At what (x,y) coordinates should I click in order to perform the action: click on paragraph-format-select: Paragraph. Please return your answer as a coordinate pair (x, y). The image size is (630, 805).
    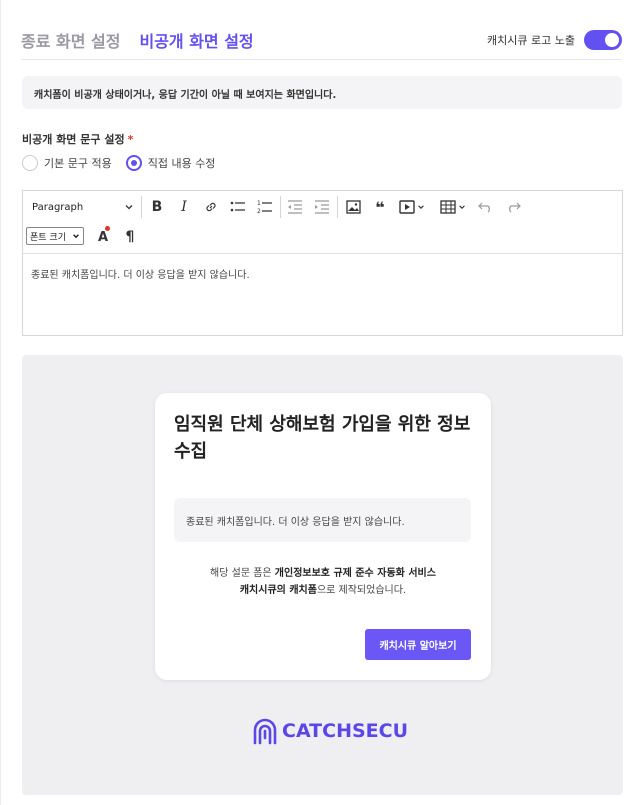
    Looking at the image, I should click on (83, 207).